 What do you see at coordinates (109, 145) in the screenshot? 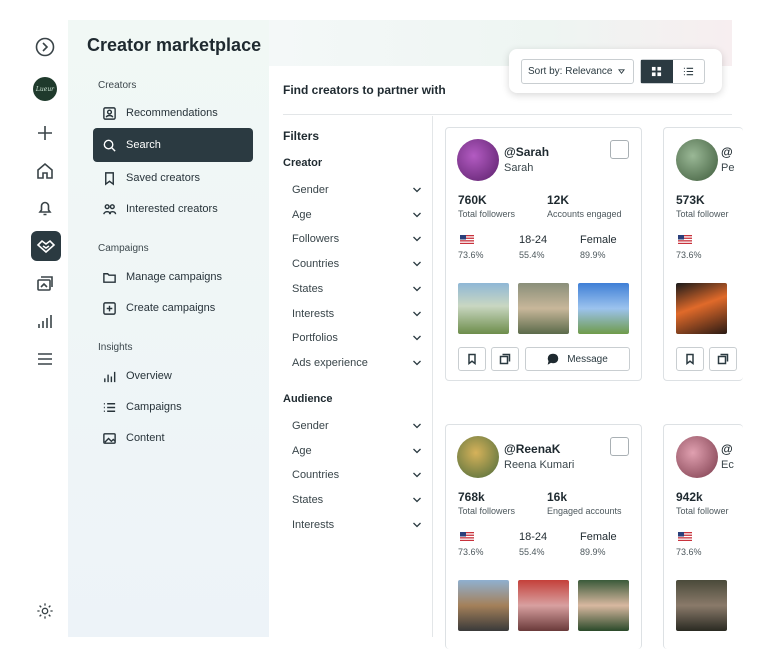
I see `search-icon` at bounding box center [109, 145].